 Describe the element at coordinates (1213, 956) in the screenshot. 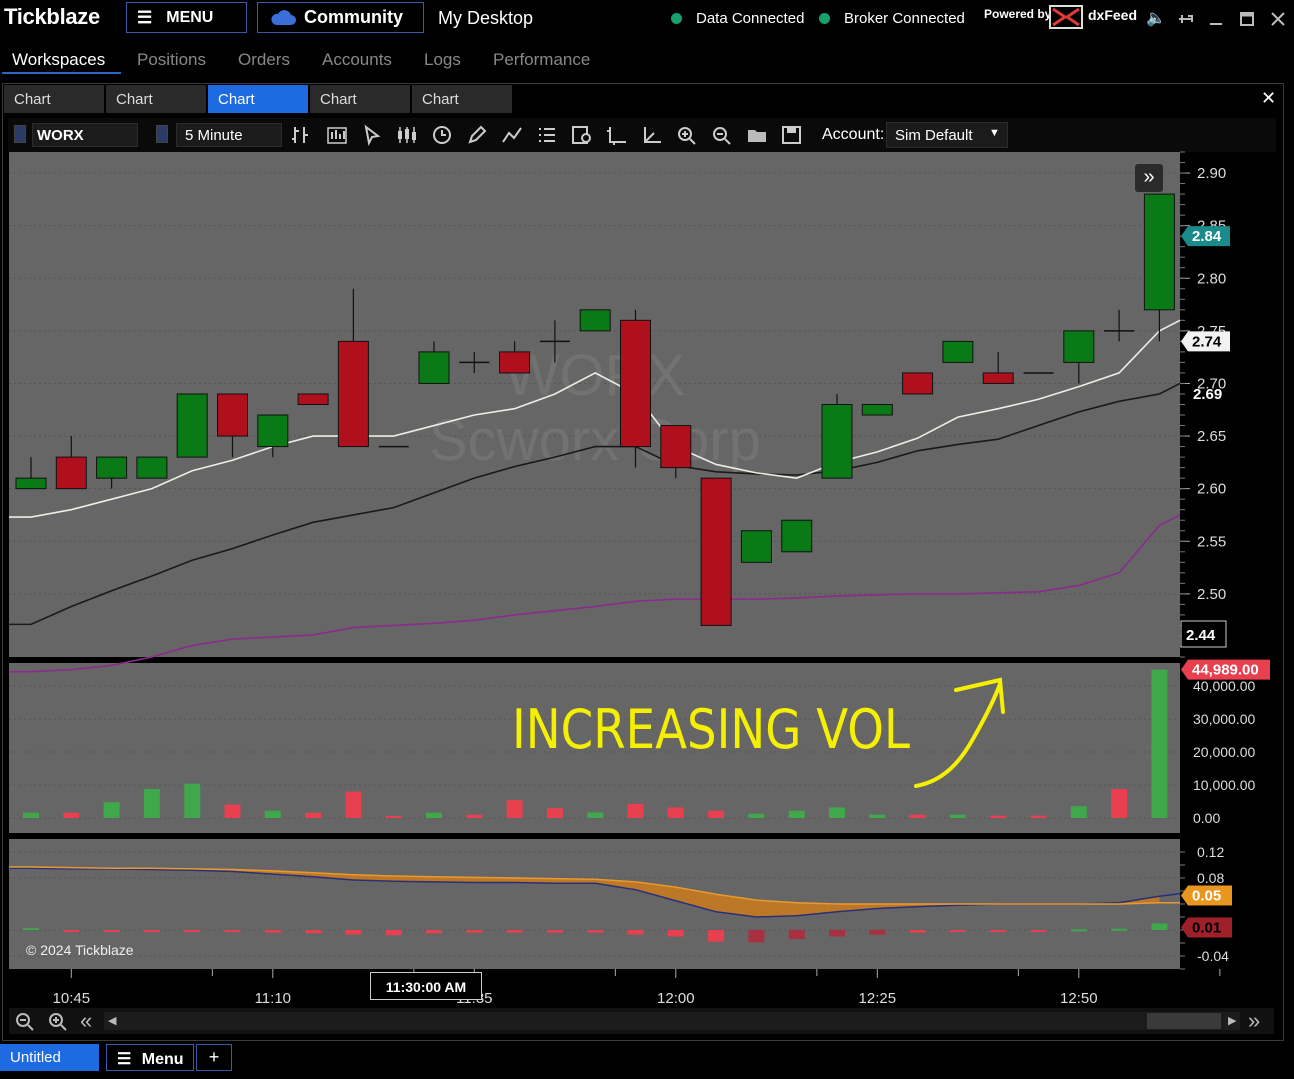

I see `indicator-tick-label: -0.04` at that location.